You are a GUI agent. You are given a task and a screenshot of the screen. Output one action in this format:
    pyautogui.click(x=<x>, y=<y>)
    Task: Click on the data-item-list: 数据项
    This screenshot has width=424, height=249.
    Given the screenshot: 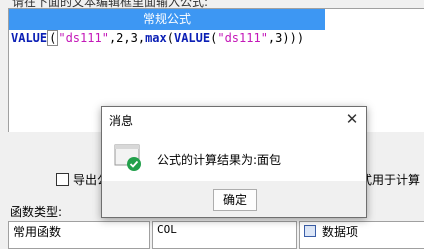 What is the action you would take?
    pyautogui.click(x=361, y=235)
    